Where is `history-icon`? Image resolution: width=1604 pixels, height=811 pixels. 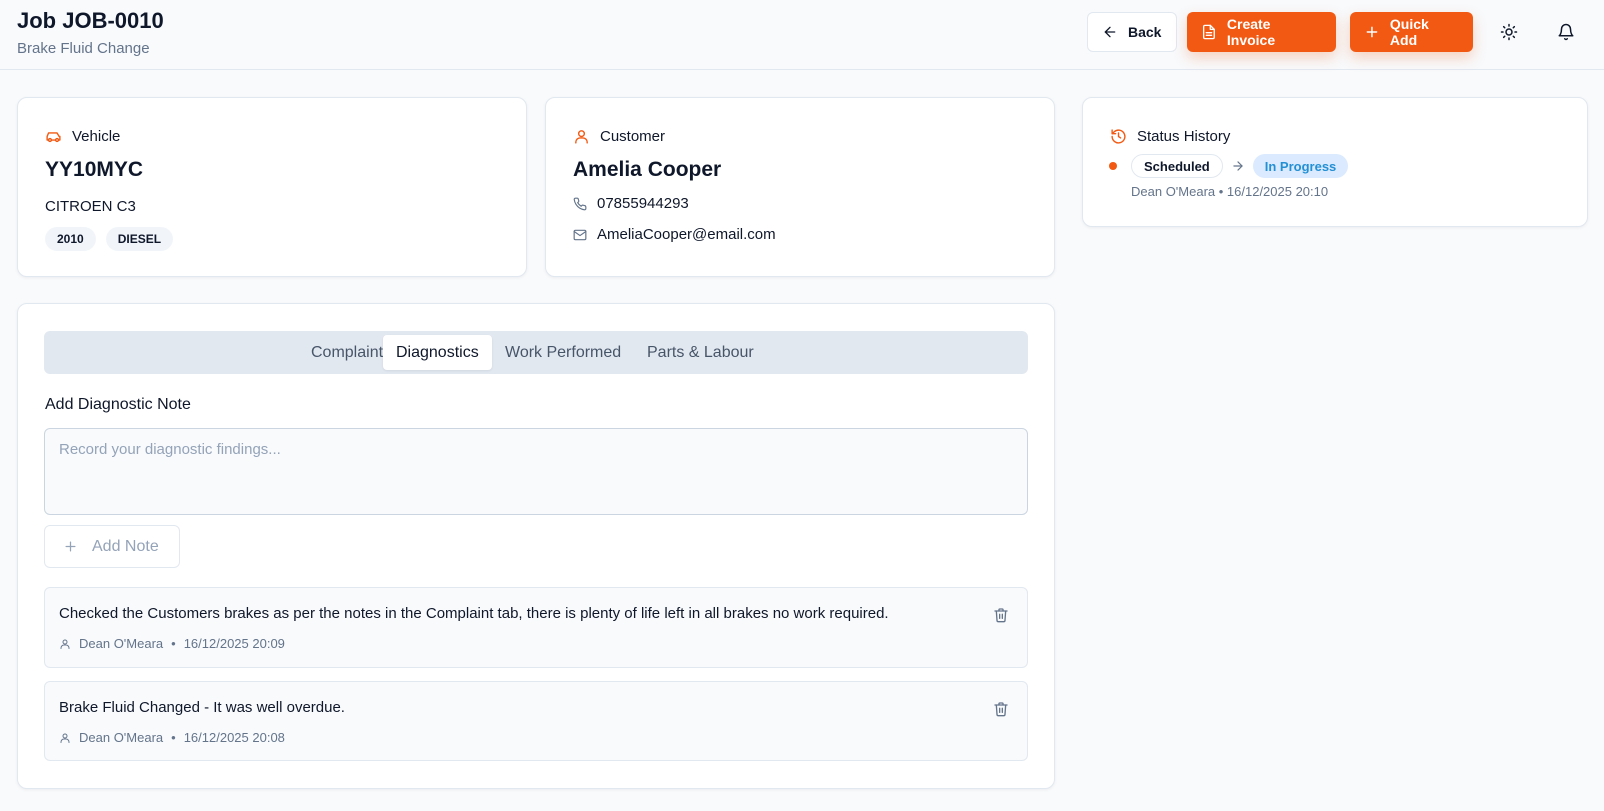
history-icon is located at coordinates (1118, 136).